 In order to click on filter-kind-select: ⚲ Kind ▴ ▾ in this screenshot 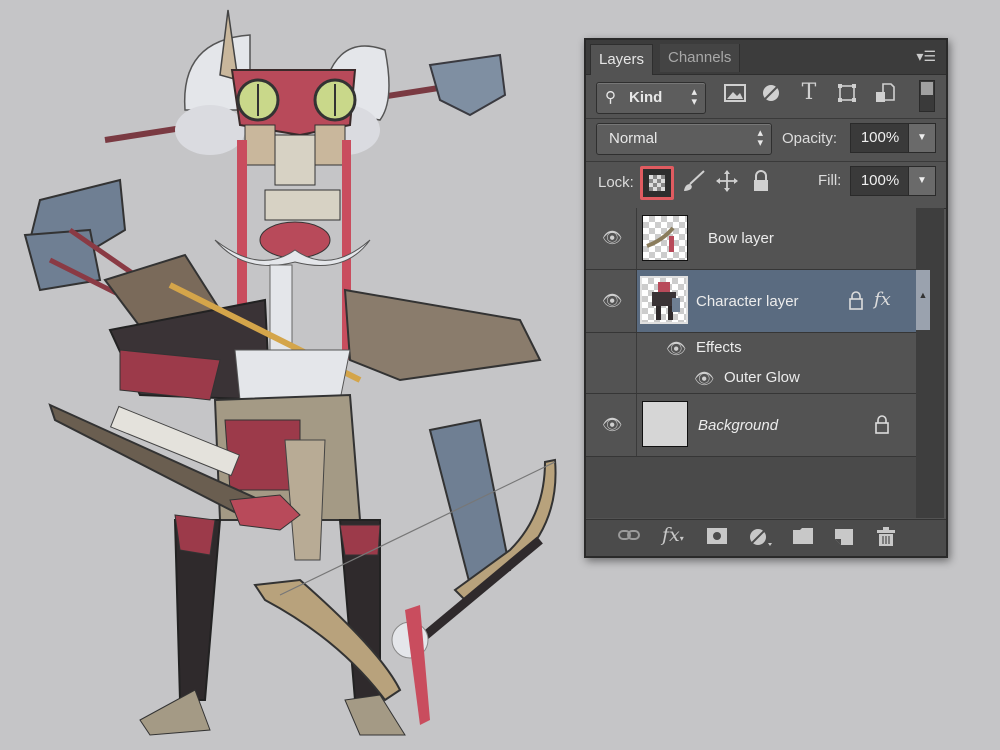, I will do `click(651, 98)`.